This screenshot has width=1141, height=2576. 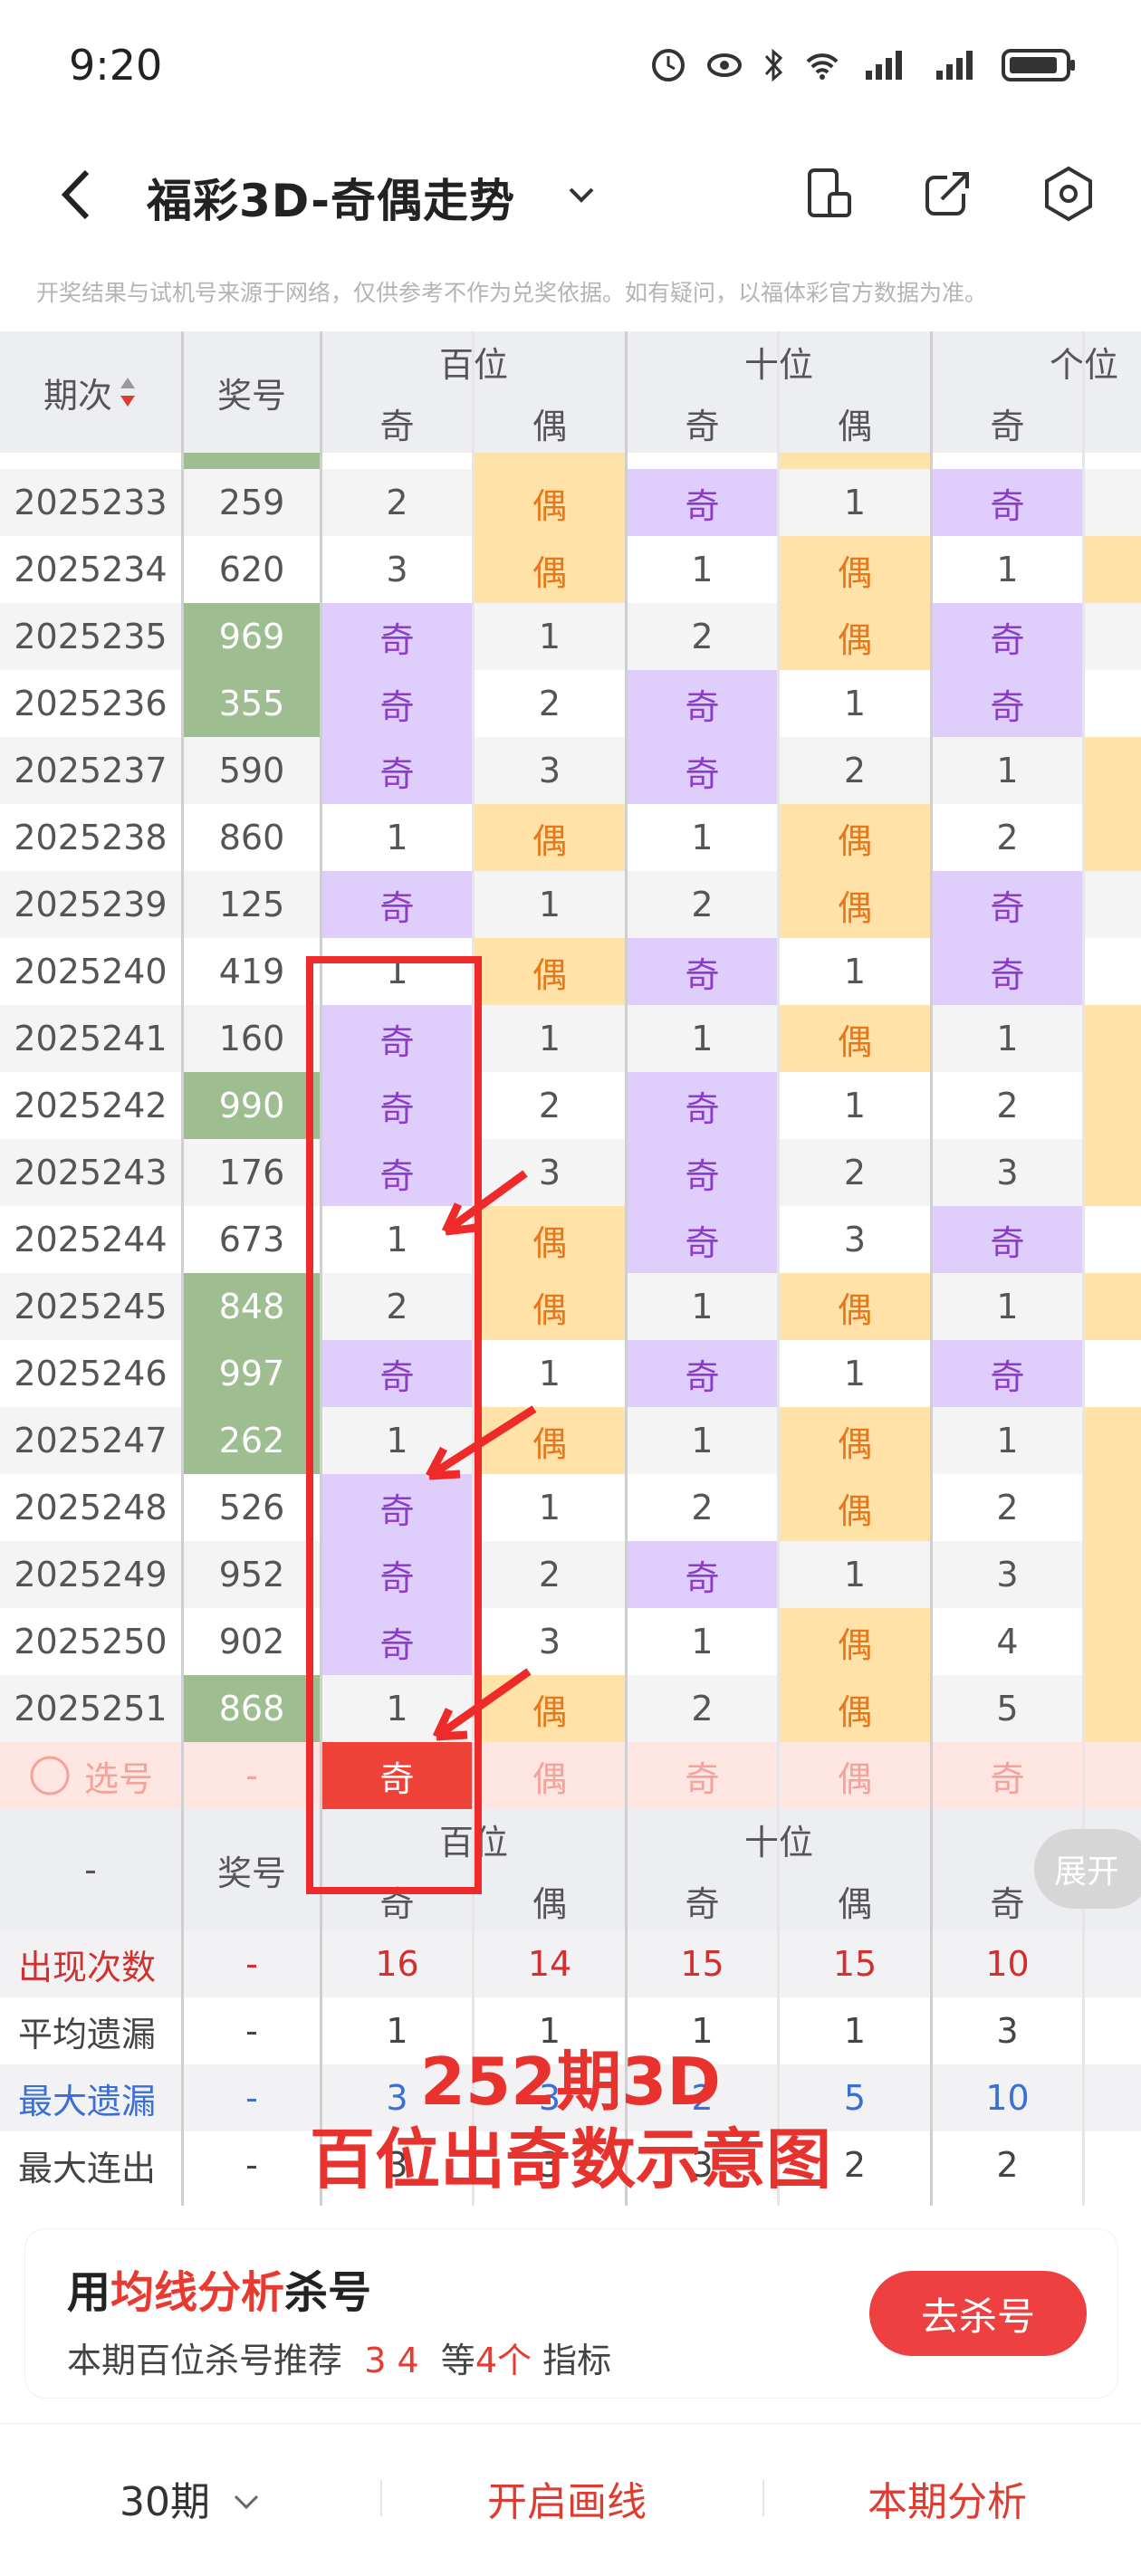 I want to click on table-row: 2025244 673 1 偶奇 3 奇, so click(x=570, y=1239).